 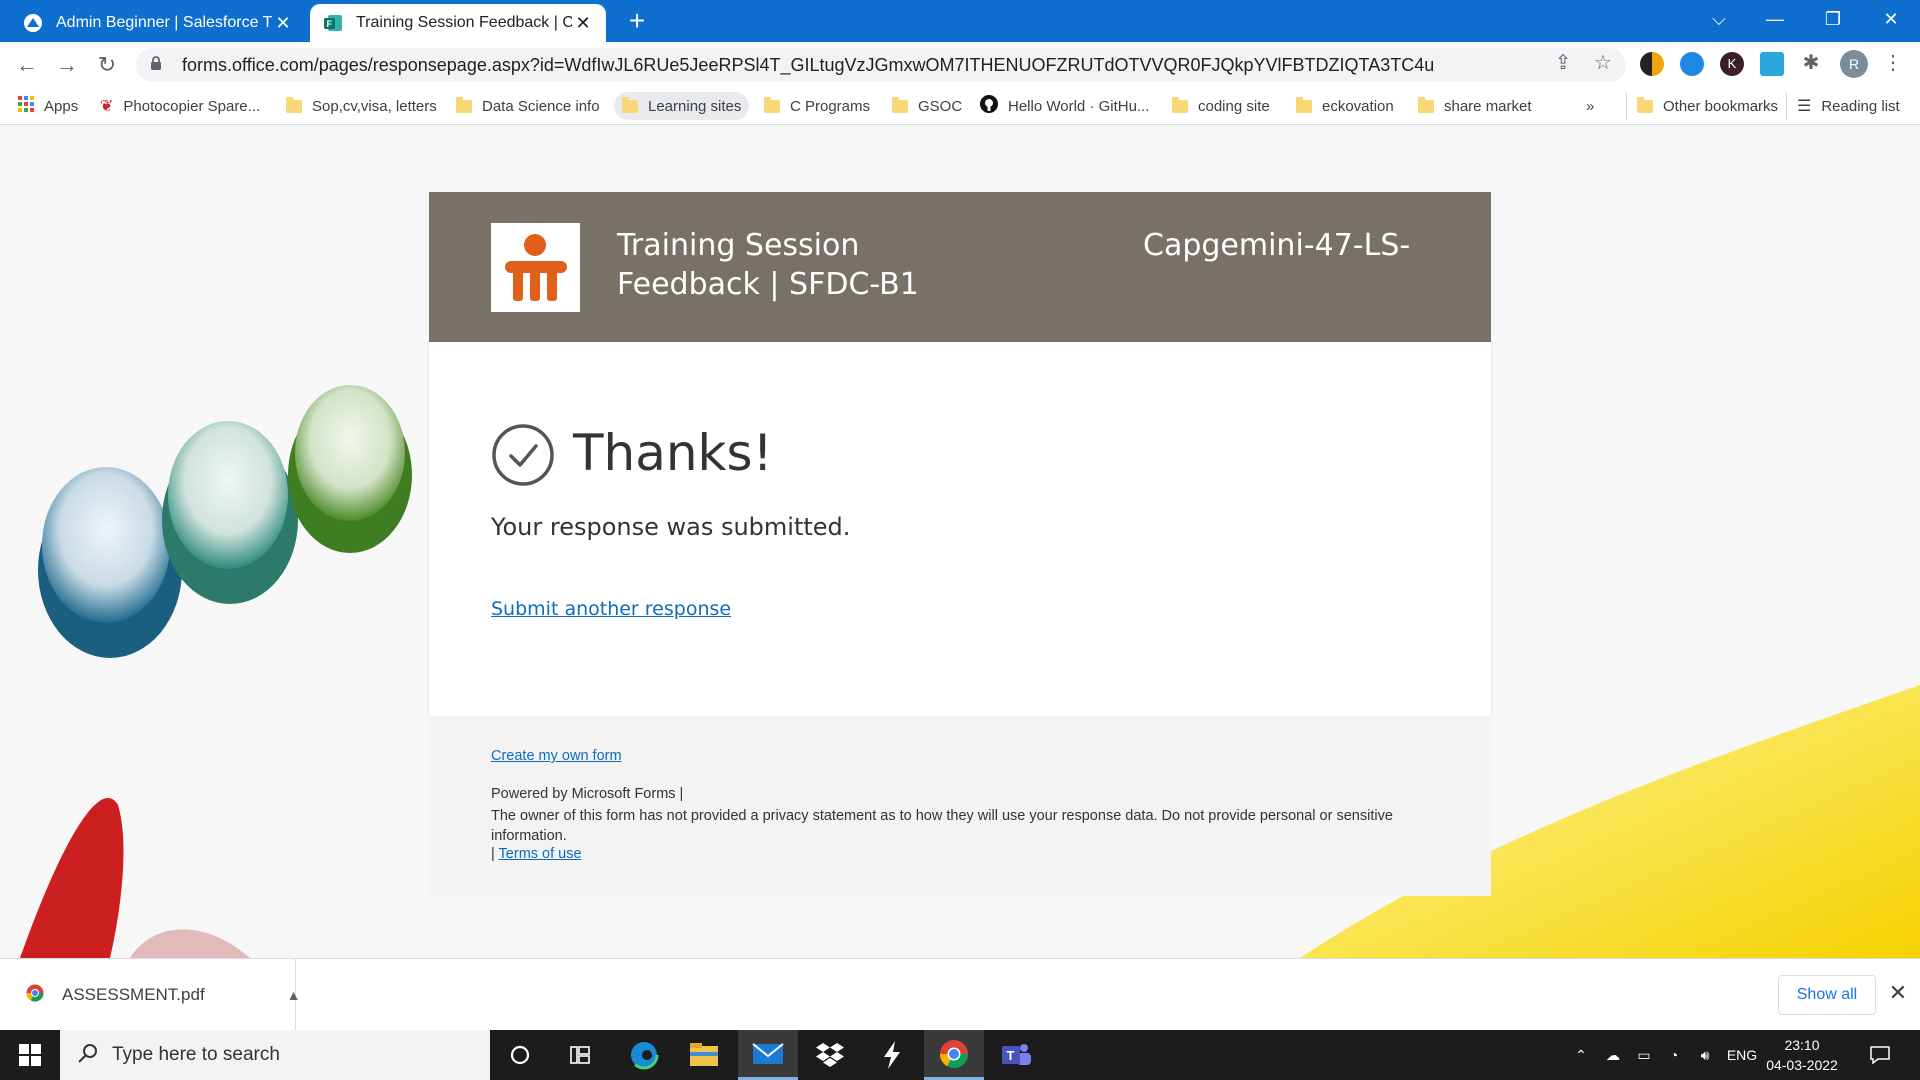 What do you see at coordinates (158, 65) in the screenshot?
I see `lock-icon` at bounding box center [158, 65].